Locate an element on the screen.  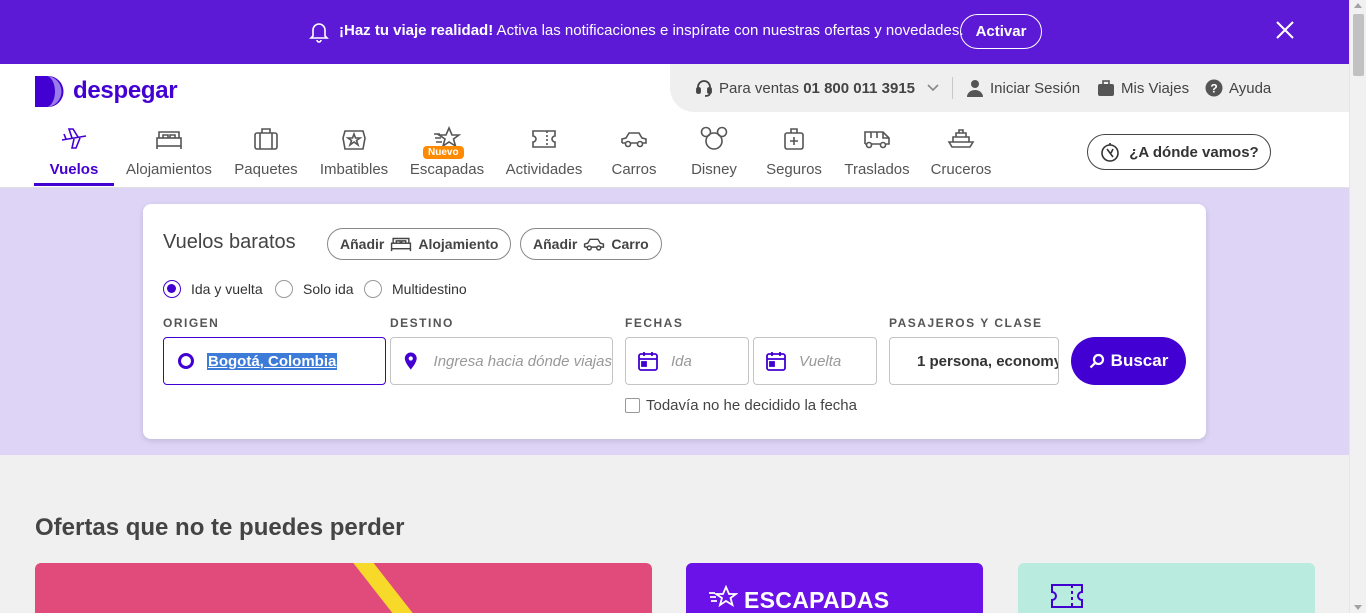
compass-icon is located at coordinates (1110, 152).